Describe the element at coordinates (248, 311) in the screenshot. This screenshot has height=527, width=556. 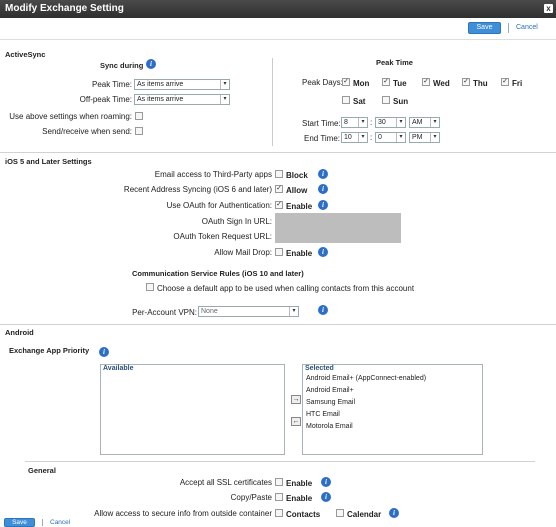
I see `vpn-select: None ▾` at that location.